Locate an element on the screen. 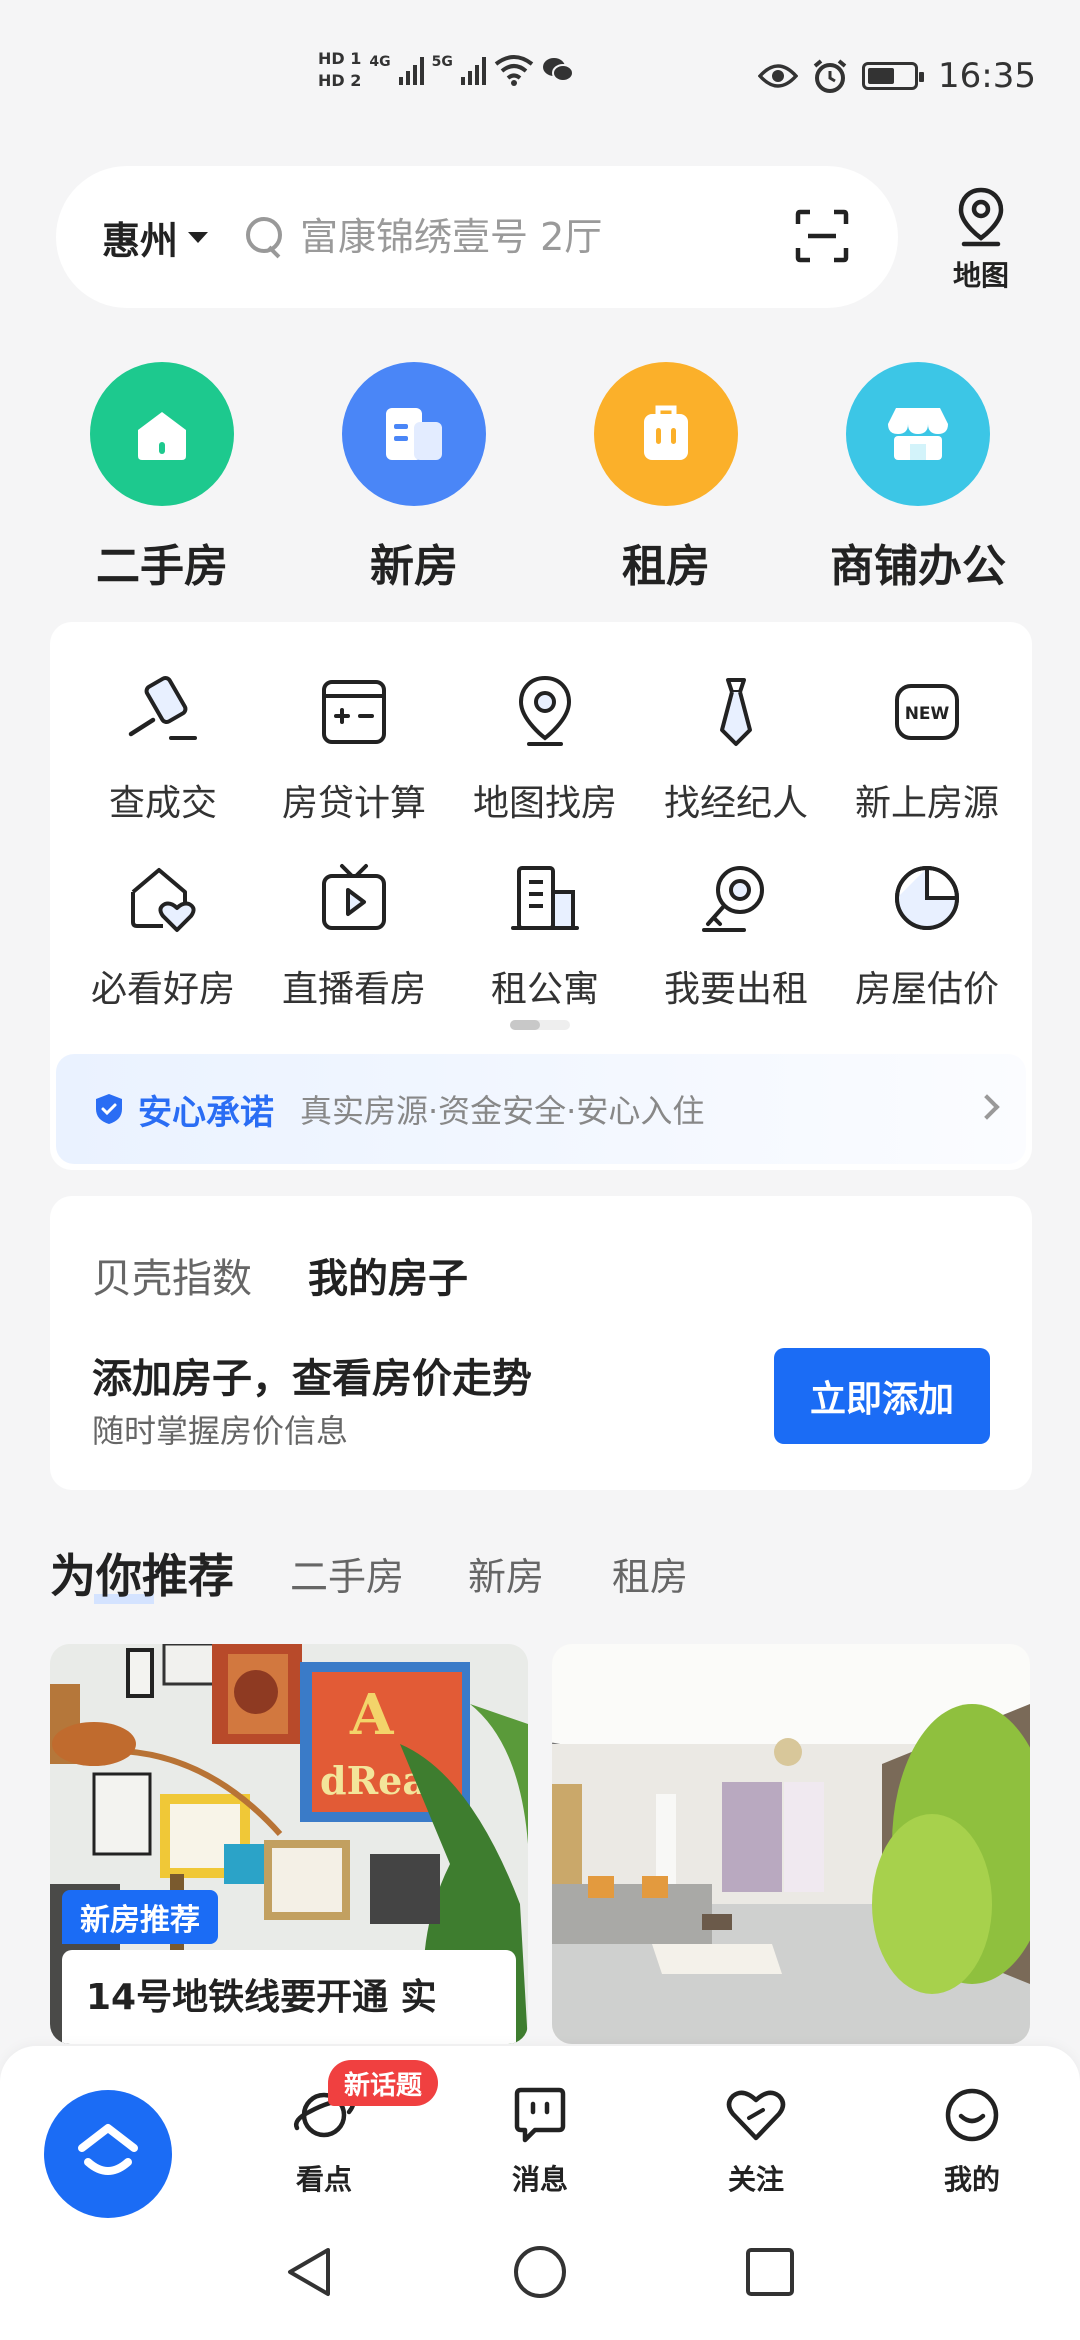  promise-banner: 安心承诺 真实房源·资金安全·安心入住 is located at coordinates (541, 1109).